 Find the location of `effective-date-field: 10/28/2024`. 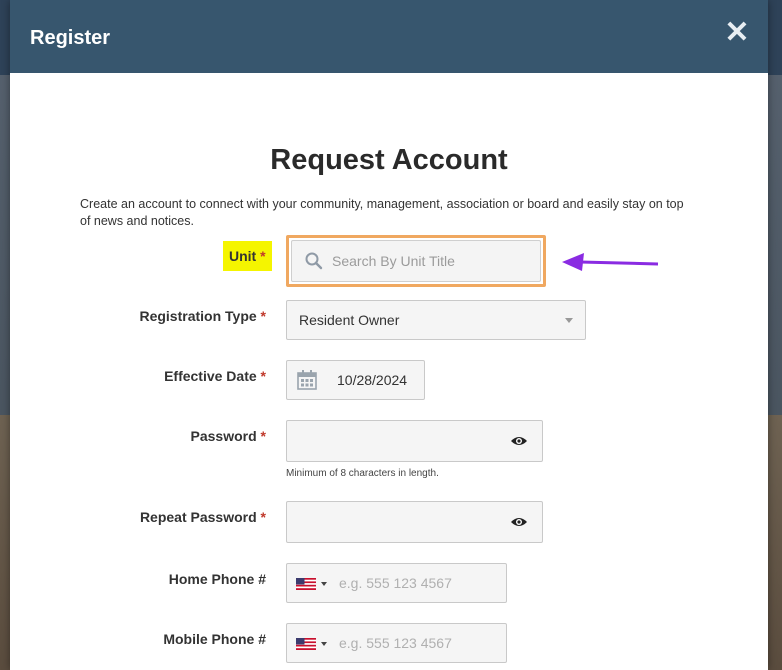

effective-date-field: 10/28/2024 is located at coordinates (355, 380).